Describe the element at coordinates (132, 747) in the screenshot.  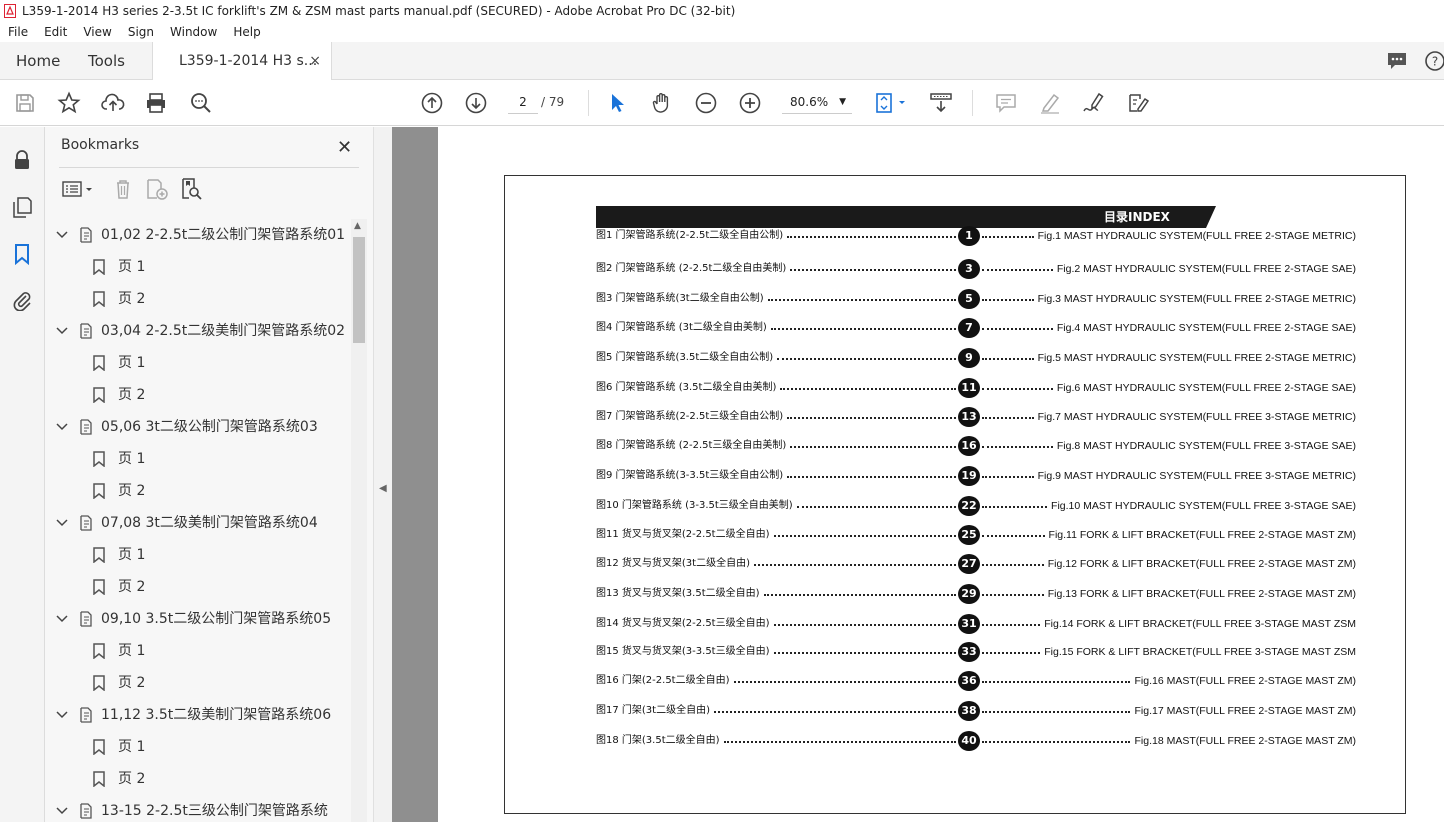
I see `bookmark-label: 页 1` at that location.